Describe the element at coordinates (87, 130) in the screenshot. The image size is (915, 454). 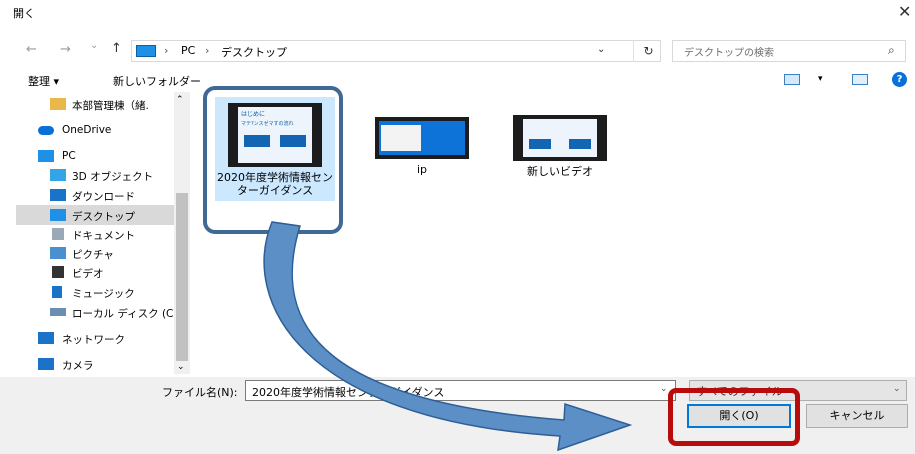
I see `sidebar-item-label: OneDrive` at that location.